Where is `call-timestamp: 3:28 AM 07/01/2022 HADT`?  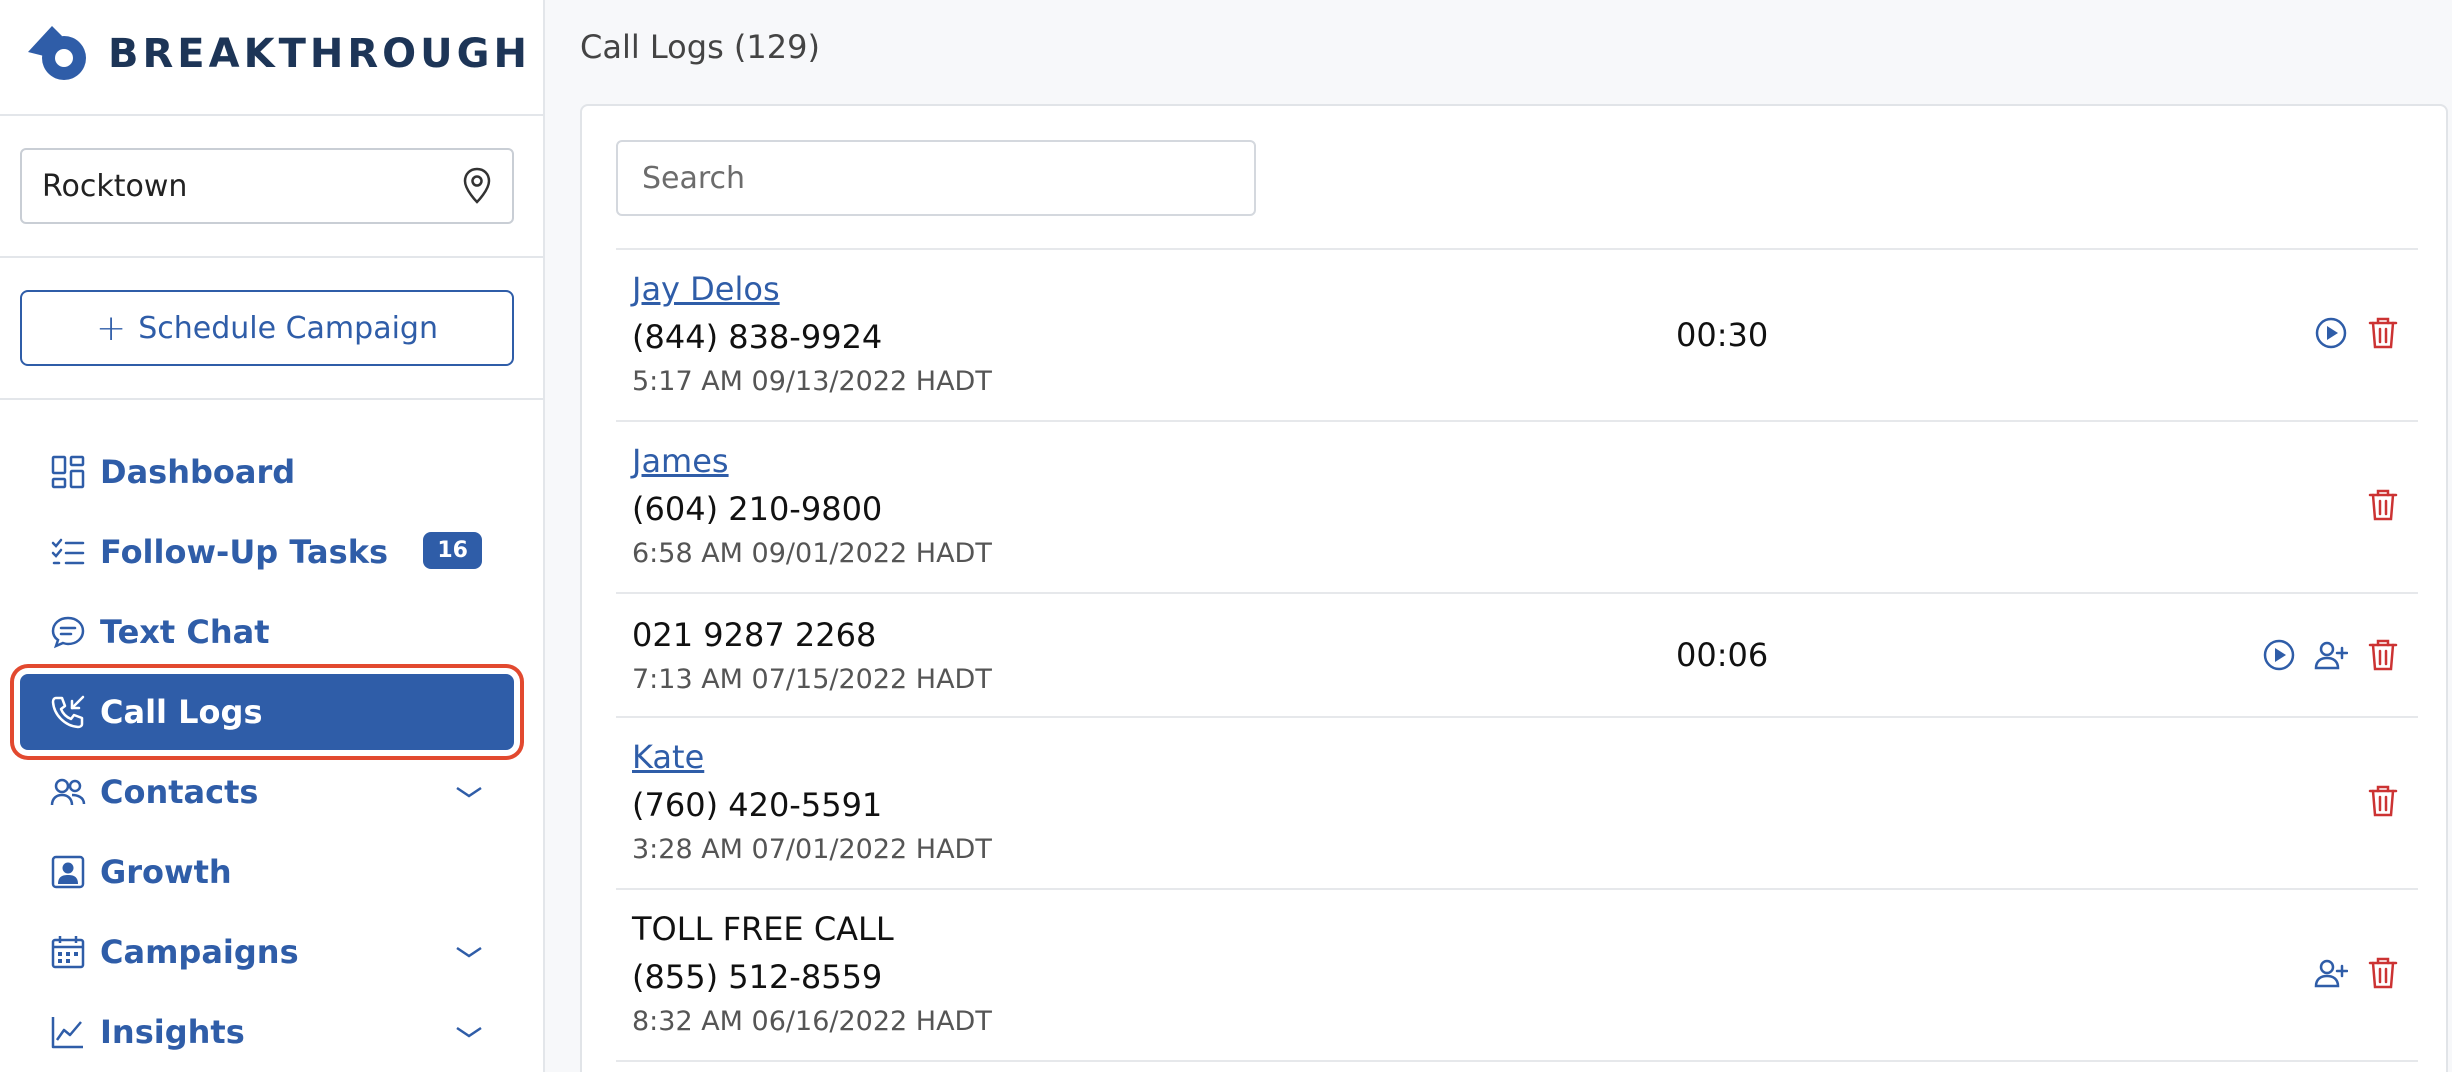
call-timestamp: 3:28 AM 07/01/2022 HADT is located at coordinates (812, 849).